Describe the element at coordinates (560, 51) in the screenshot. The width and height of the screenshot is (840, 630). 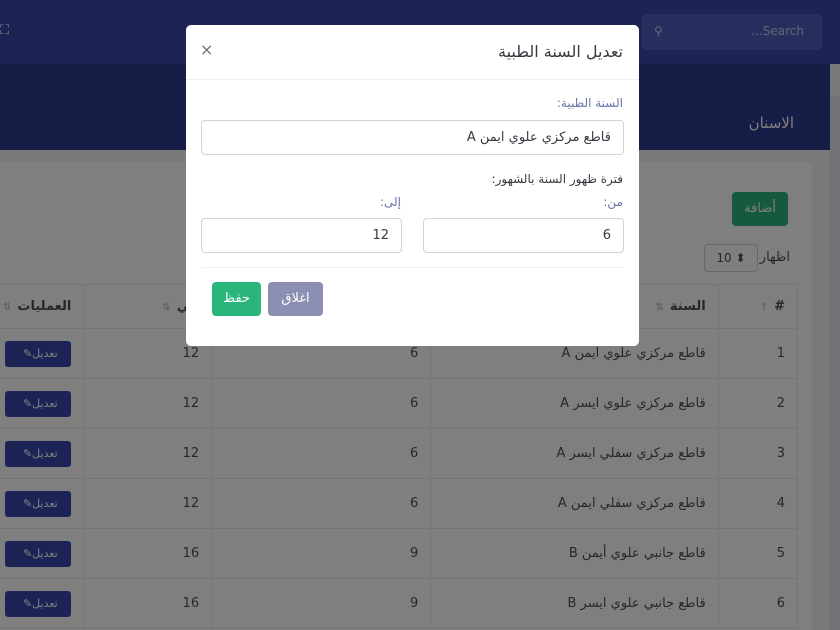
I see `modal-title: تعديل السنة الطبية` at that location.